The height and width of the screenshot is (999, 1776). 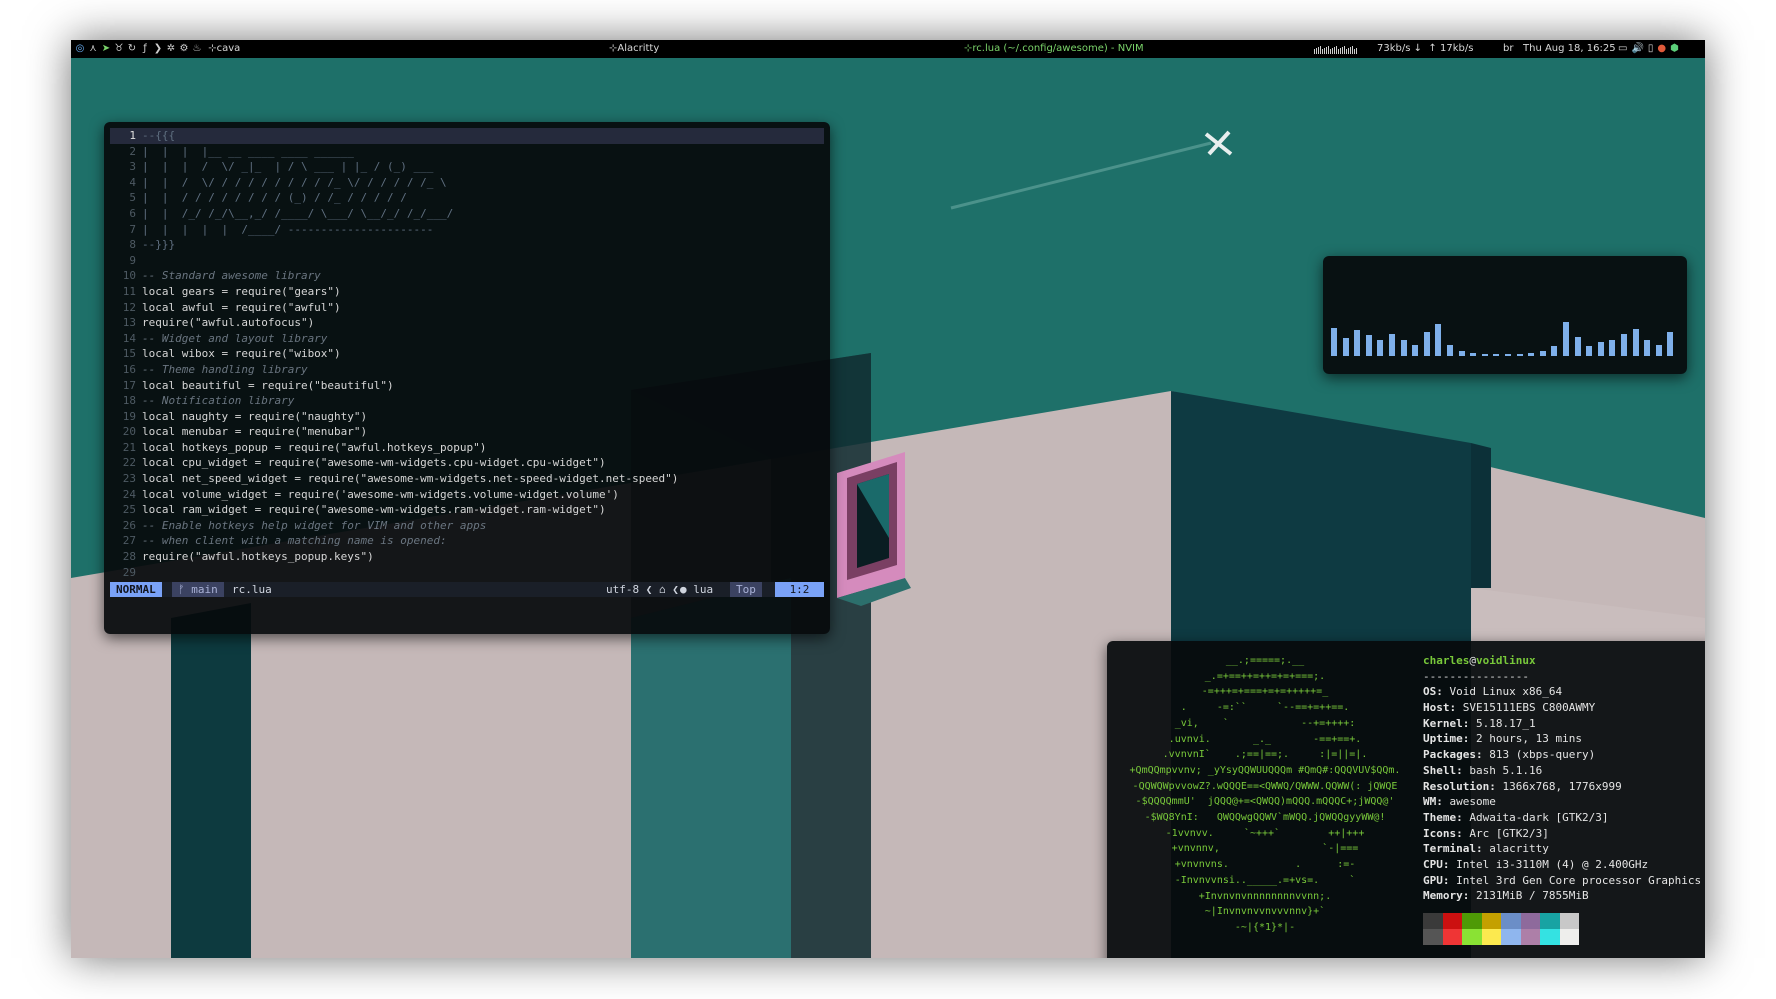 I want to click on network-icon: ⬢, so click(x=1674, y=49).